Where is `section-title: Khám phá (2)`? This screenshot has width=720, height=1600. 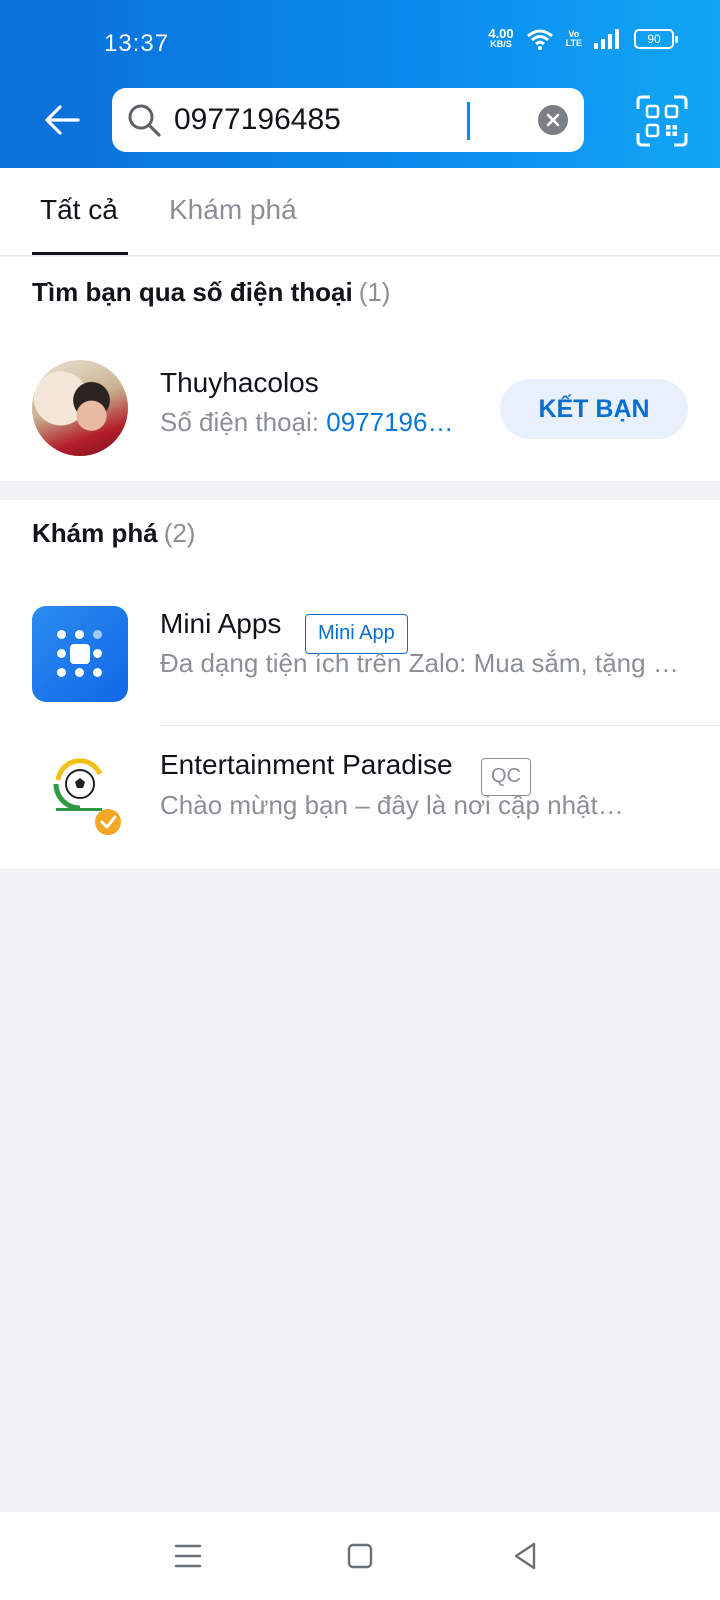 section-title: Khám phá (2) is located at coordinates (113, 533).